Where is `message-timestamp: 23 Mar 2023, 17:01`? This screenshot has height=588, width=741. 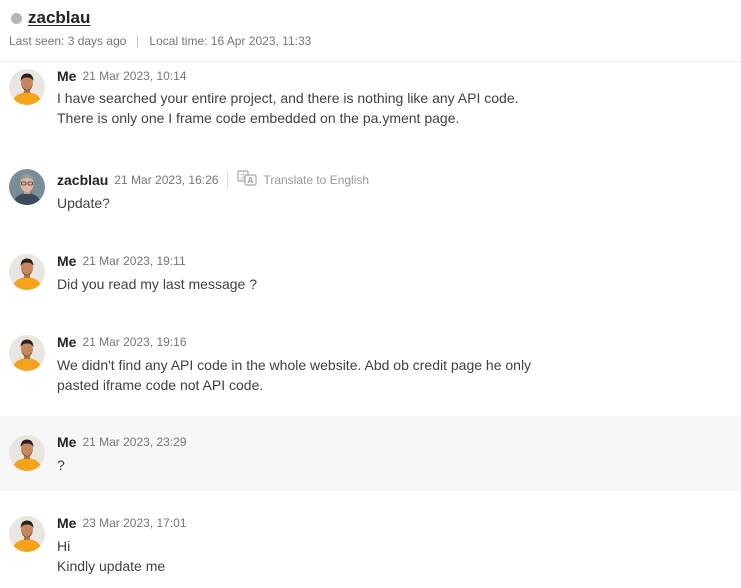
message-timestamp: 23 Mar 2023, 17:01 is located at coordinates (134, 523).